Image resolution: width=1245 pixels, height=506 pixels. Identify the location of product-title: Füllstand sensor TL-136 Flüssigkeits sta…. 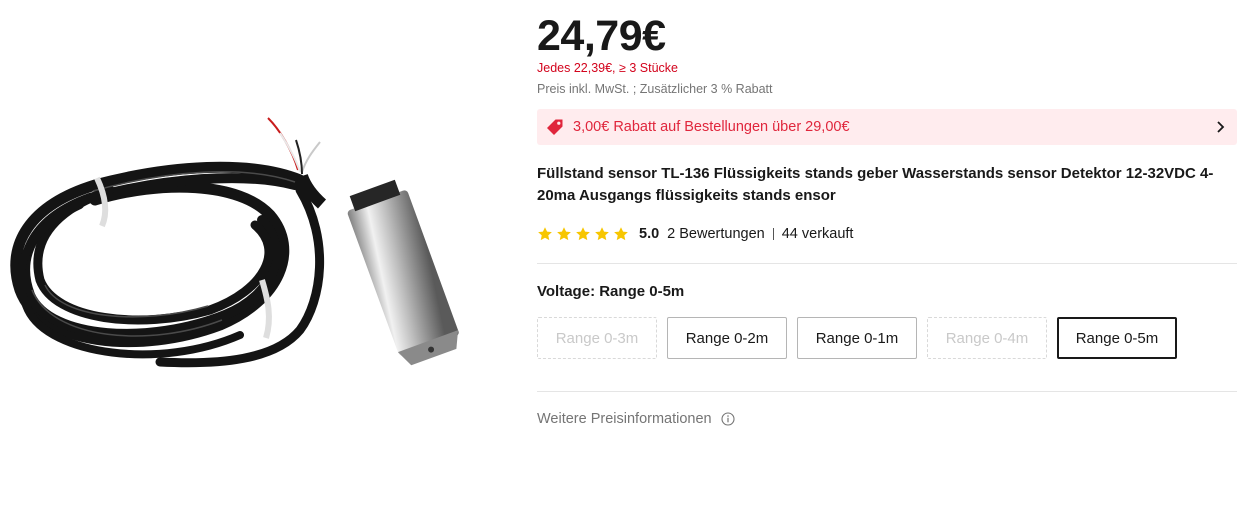
(875, 184).